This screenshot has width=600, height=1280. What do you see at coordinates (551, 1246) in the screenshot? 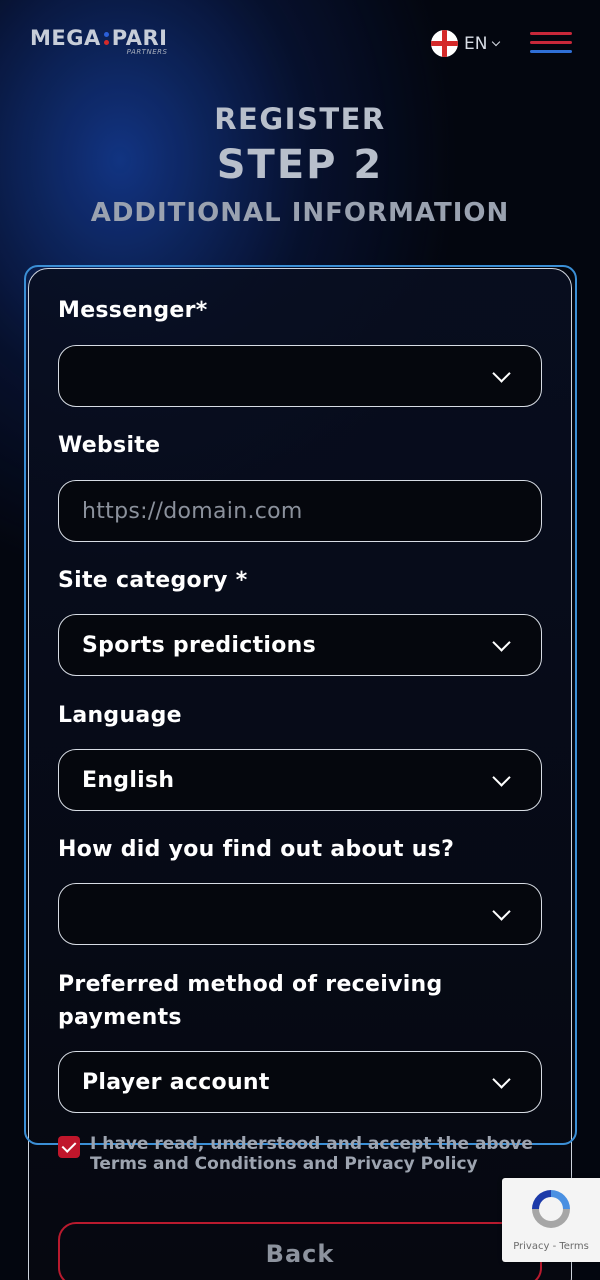
I see `recaptcha-links: Privacy - Terms` at bounding box center [551, 1246].